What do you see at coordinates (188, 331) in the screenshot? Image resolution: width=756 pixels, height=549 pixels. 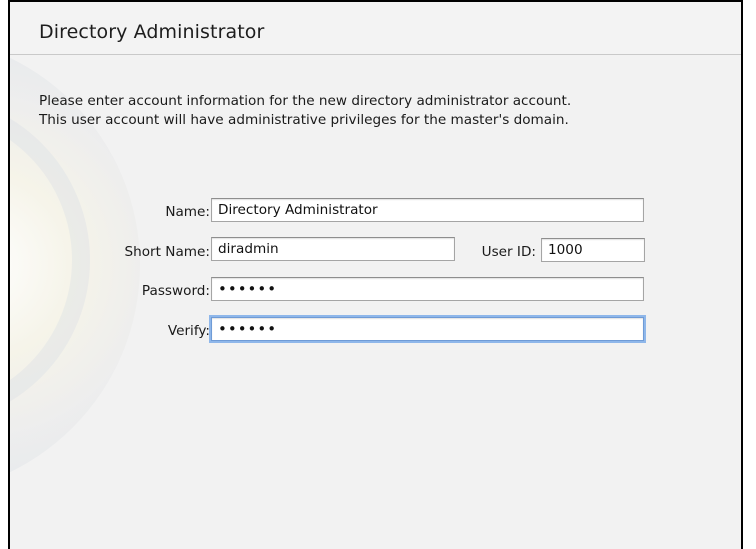 I see `verify-label: Verify:` at bounding box center [188, 331].